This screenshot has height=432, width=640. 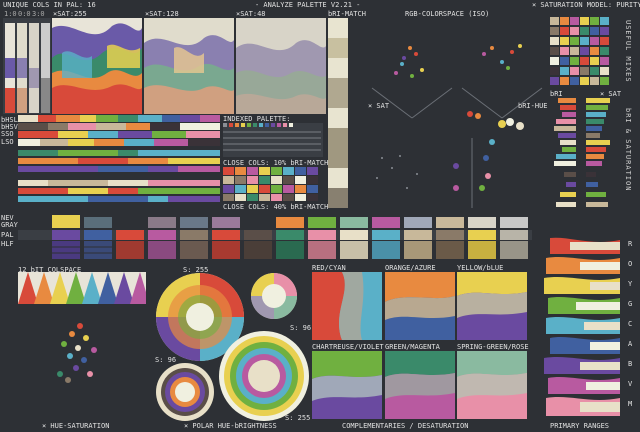 I want to click on hue-letter-r: R, so click(x=630, y=244).